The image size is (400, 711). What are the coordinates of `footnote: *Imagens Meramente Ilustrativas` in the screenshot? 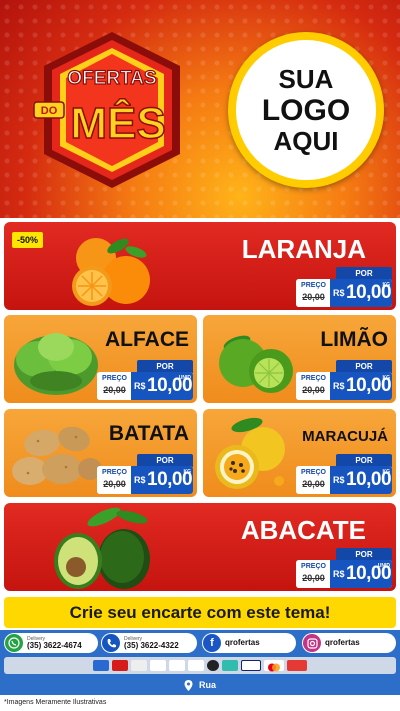 It's located at (200, 703).